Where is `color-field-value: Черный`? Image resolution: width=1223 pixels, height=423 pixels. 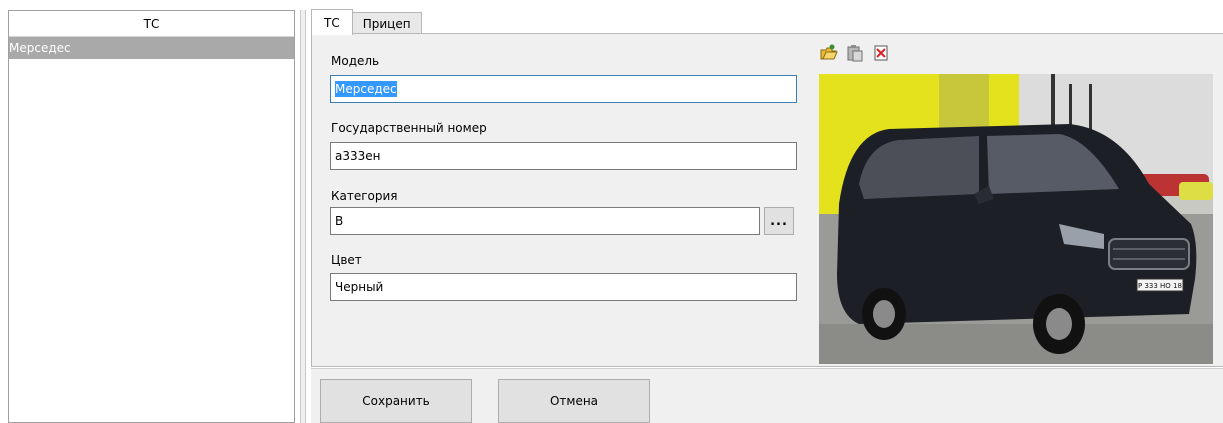 color-field-value: Черный is located at coordinates (359, 287).